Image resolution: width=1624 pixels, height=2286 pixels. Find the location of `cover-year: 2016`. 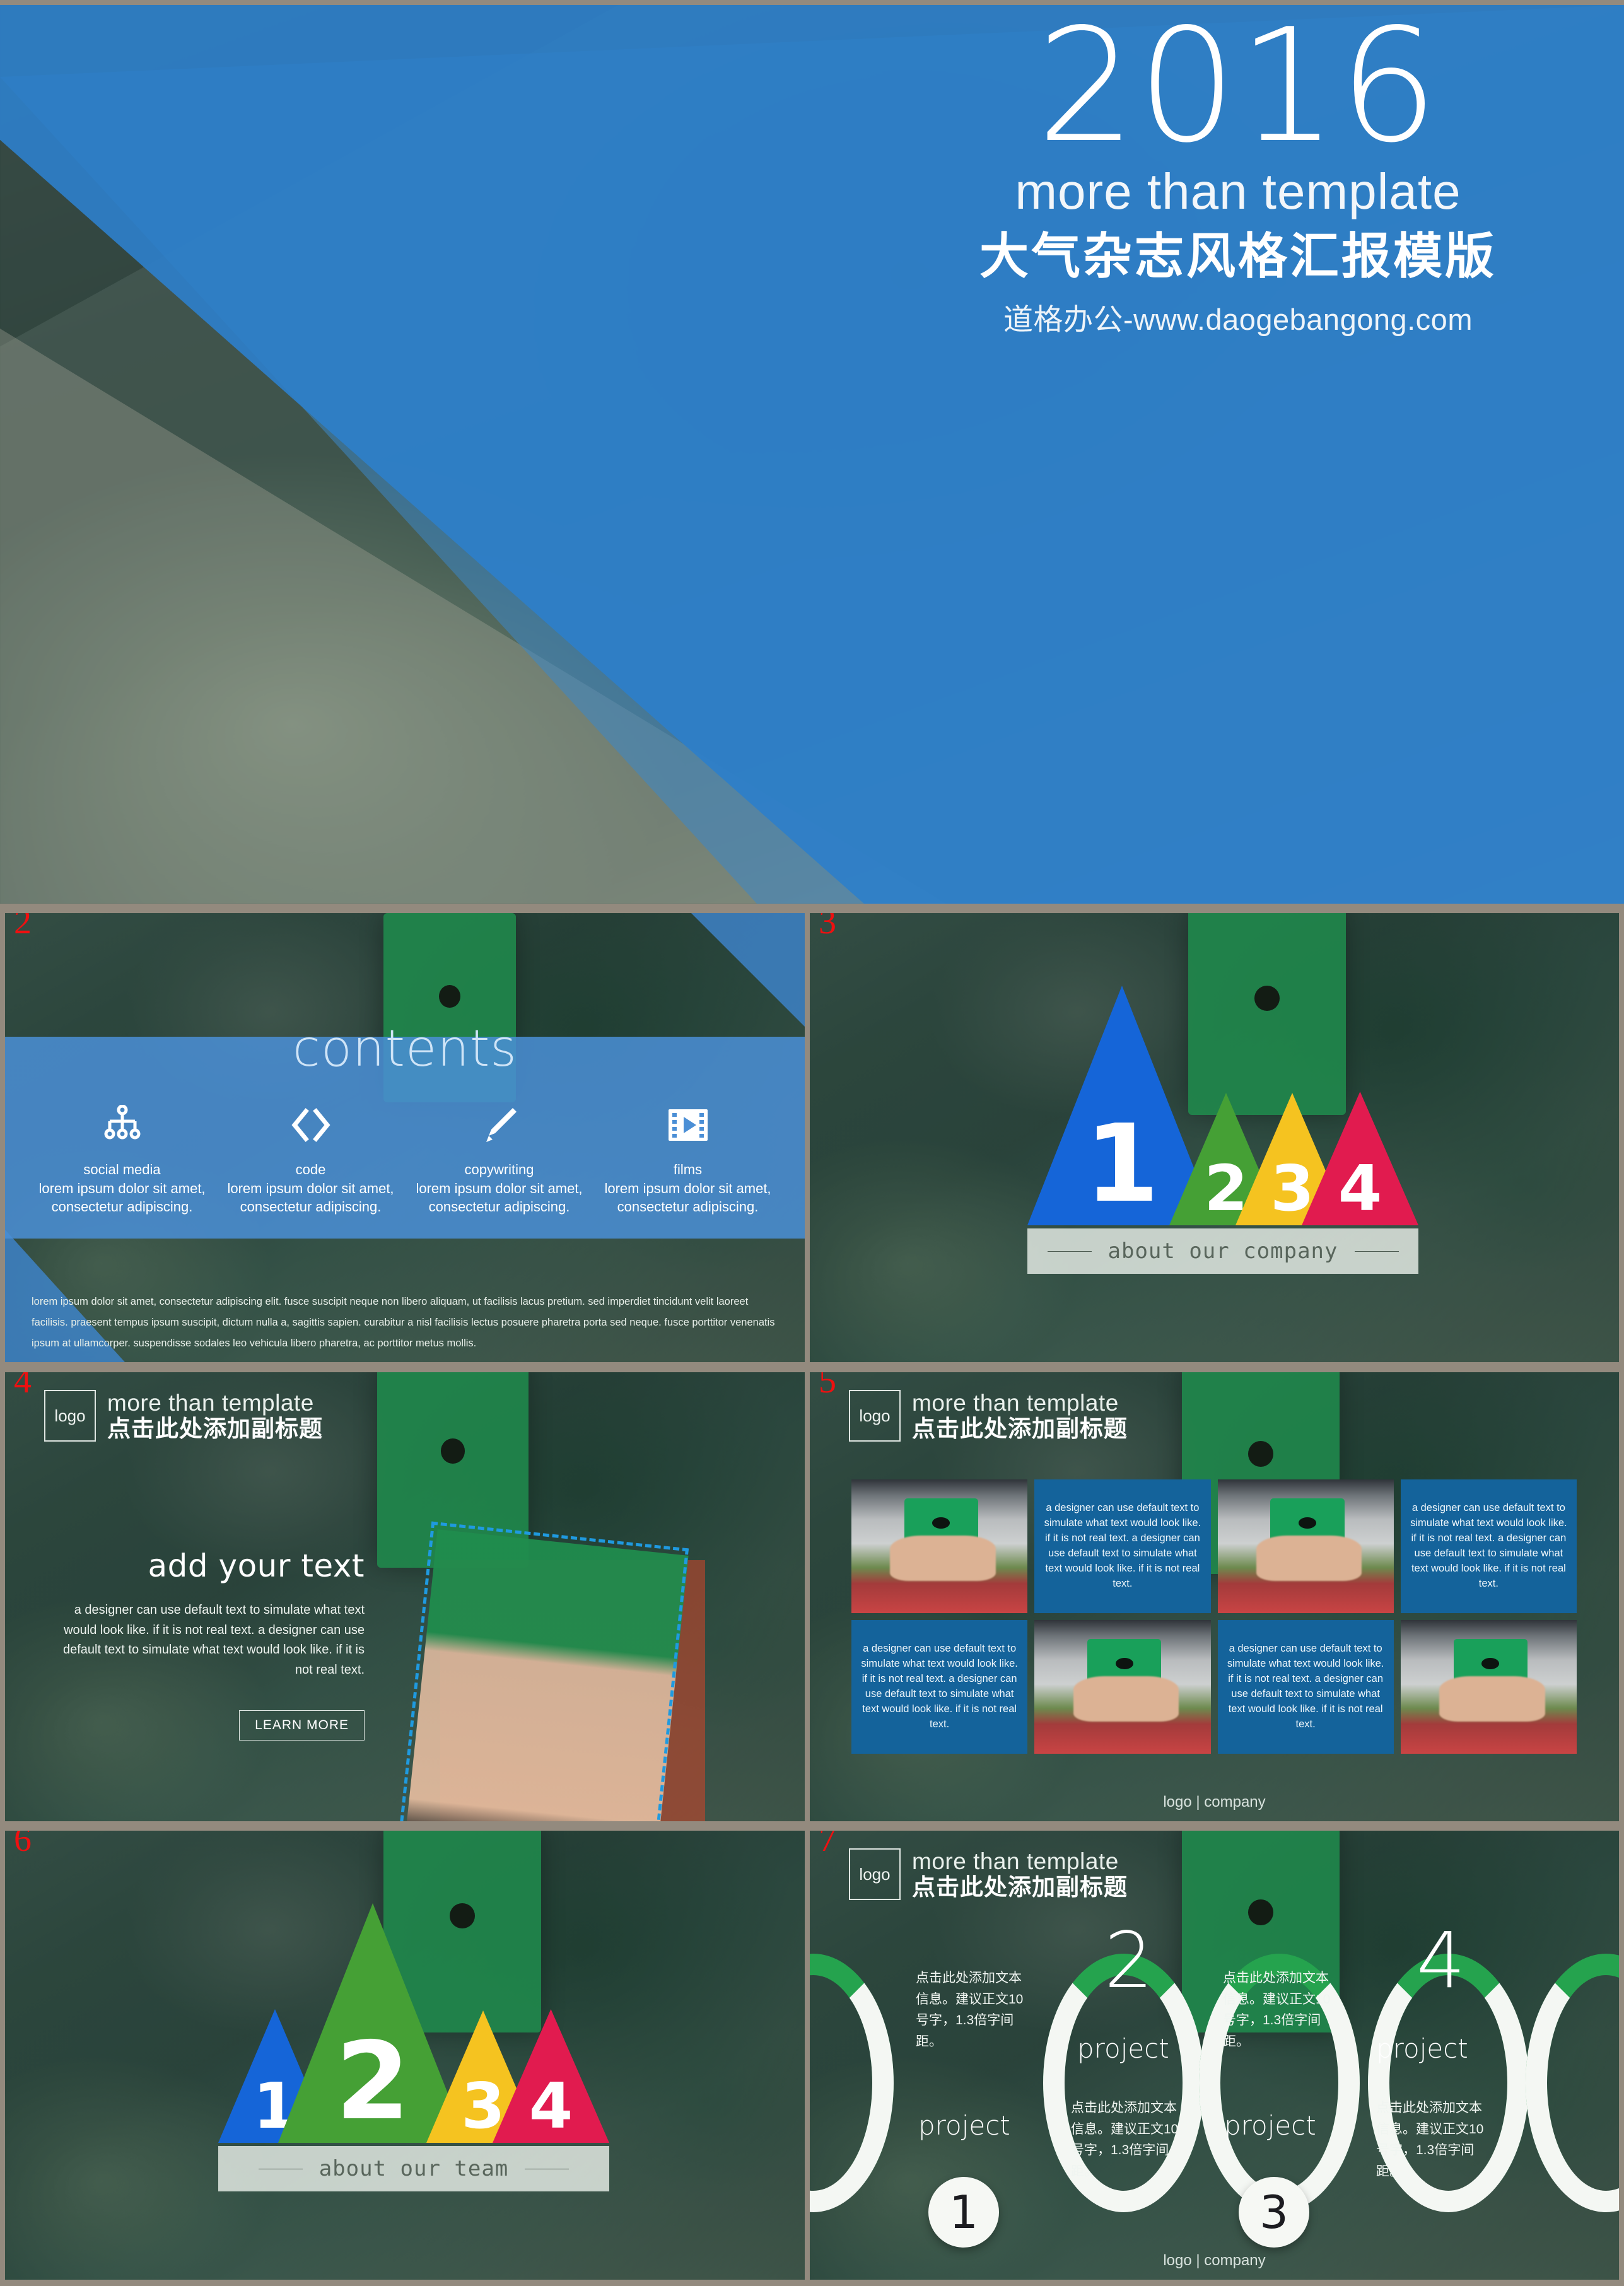

cover-year: 2016 is located at coordinates (1238, 91).